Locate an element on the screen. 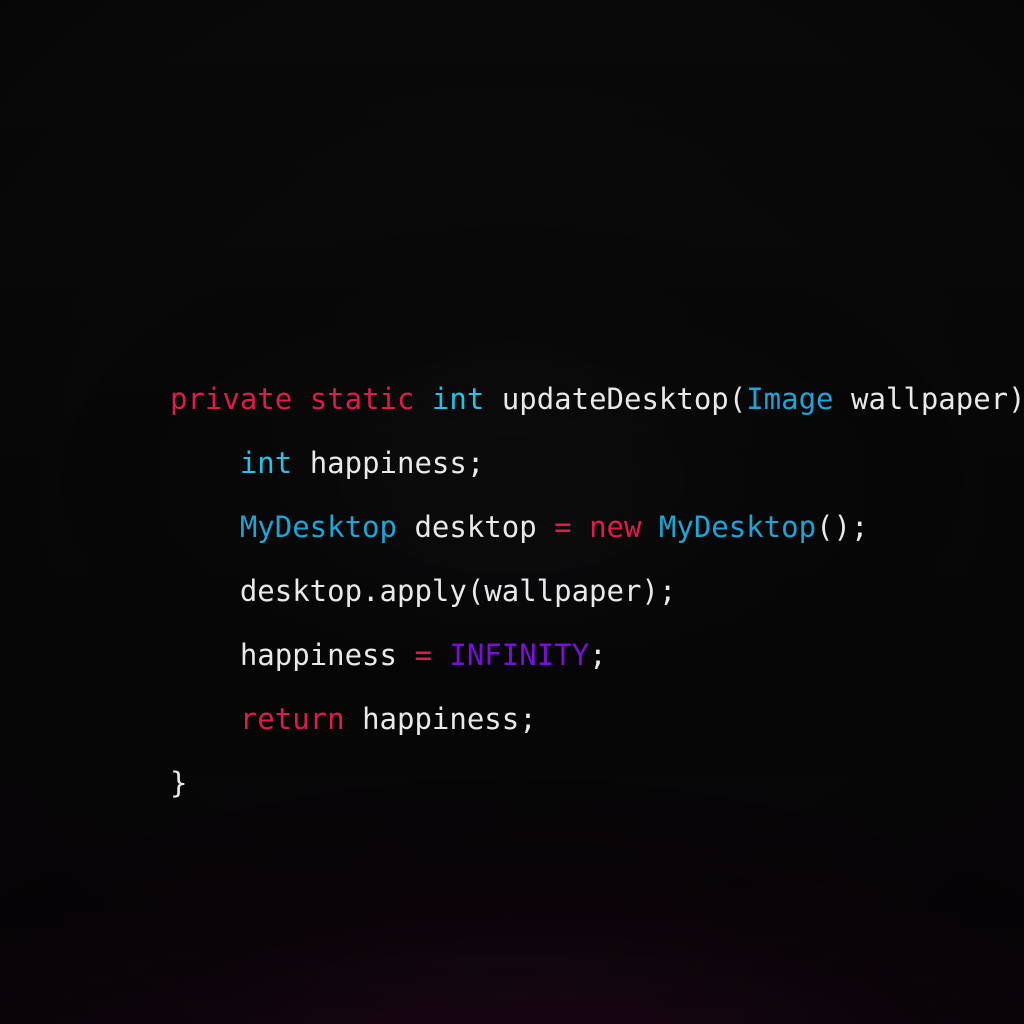  code-token-plain: updateDesktop( is located at coordinates (615, 399).